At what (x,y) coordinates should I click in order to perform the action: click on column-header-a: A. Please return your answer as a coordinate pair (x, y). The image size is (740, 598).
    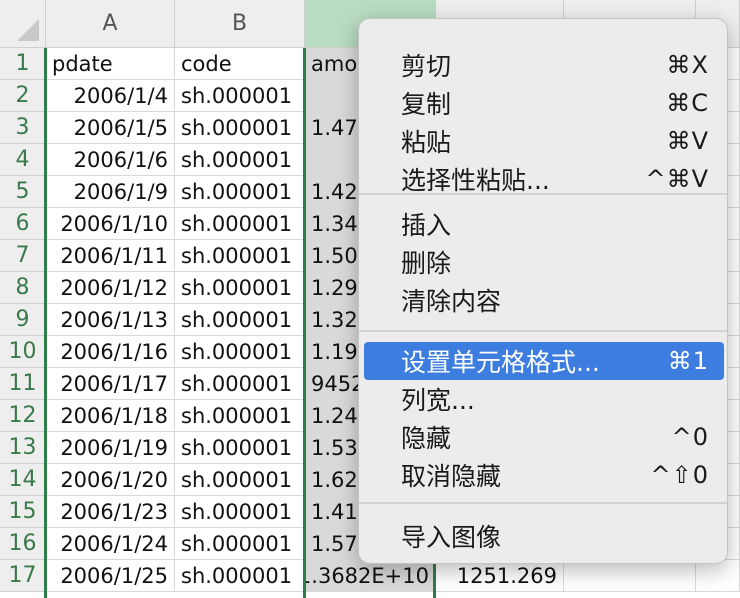
    Looking at the image, I should click on (110, 24).